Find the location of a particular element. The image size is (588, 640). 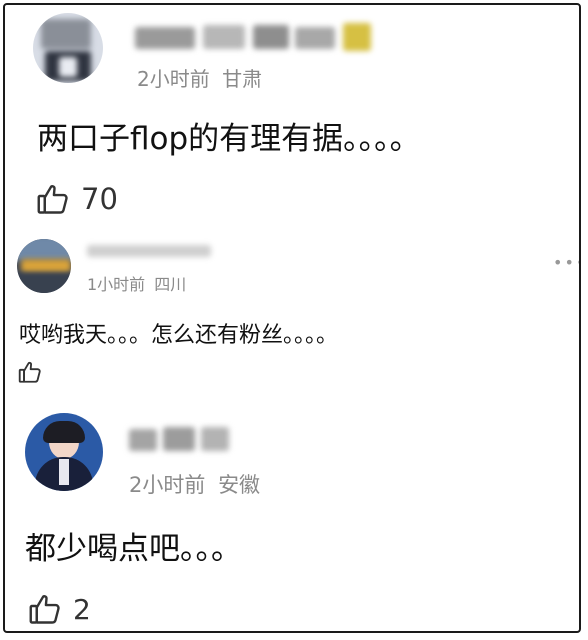

comment-meta: 2小时前 安徽 is located at coordinates (194, 484).